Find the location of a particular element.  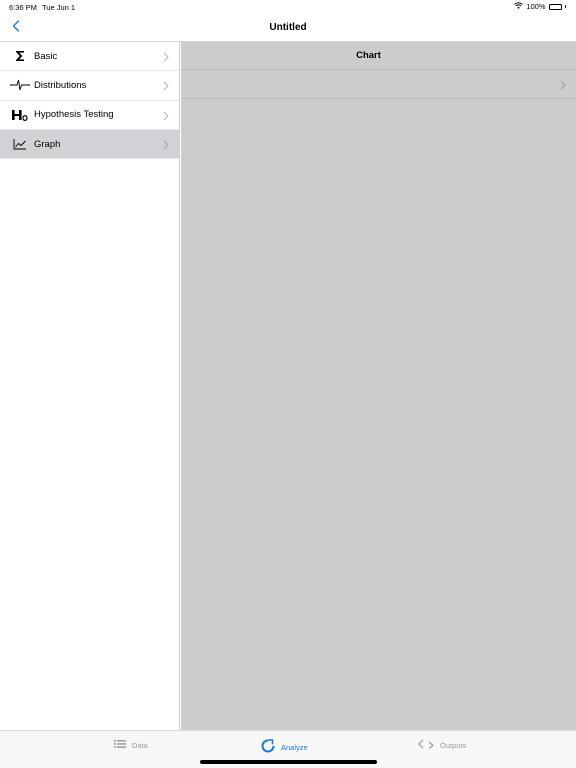

tab-outputs: Outputs is located at coordinates (442, 745).